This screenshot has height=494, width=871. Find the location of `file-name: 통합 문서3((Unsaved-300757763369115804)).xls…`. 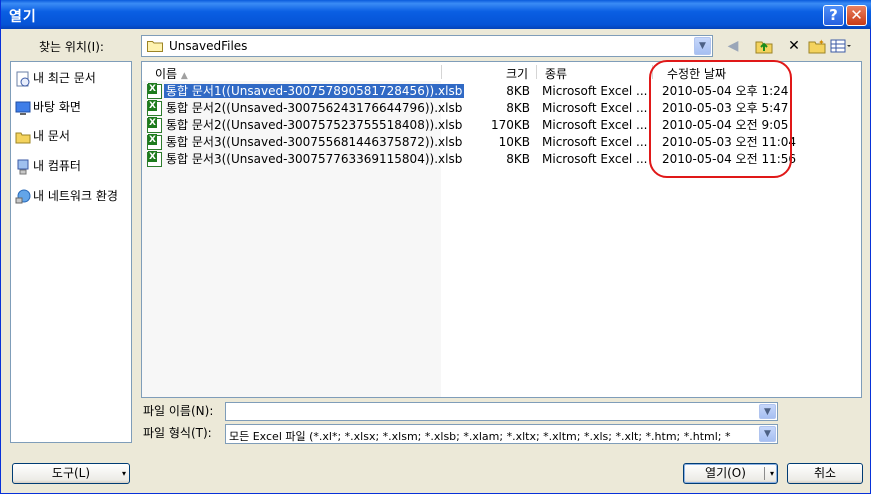

file-name: 통합 문서3((Unsaved-300757763369115804)).xls… is located at coordinates (314, 159).